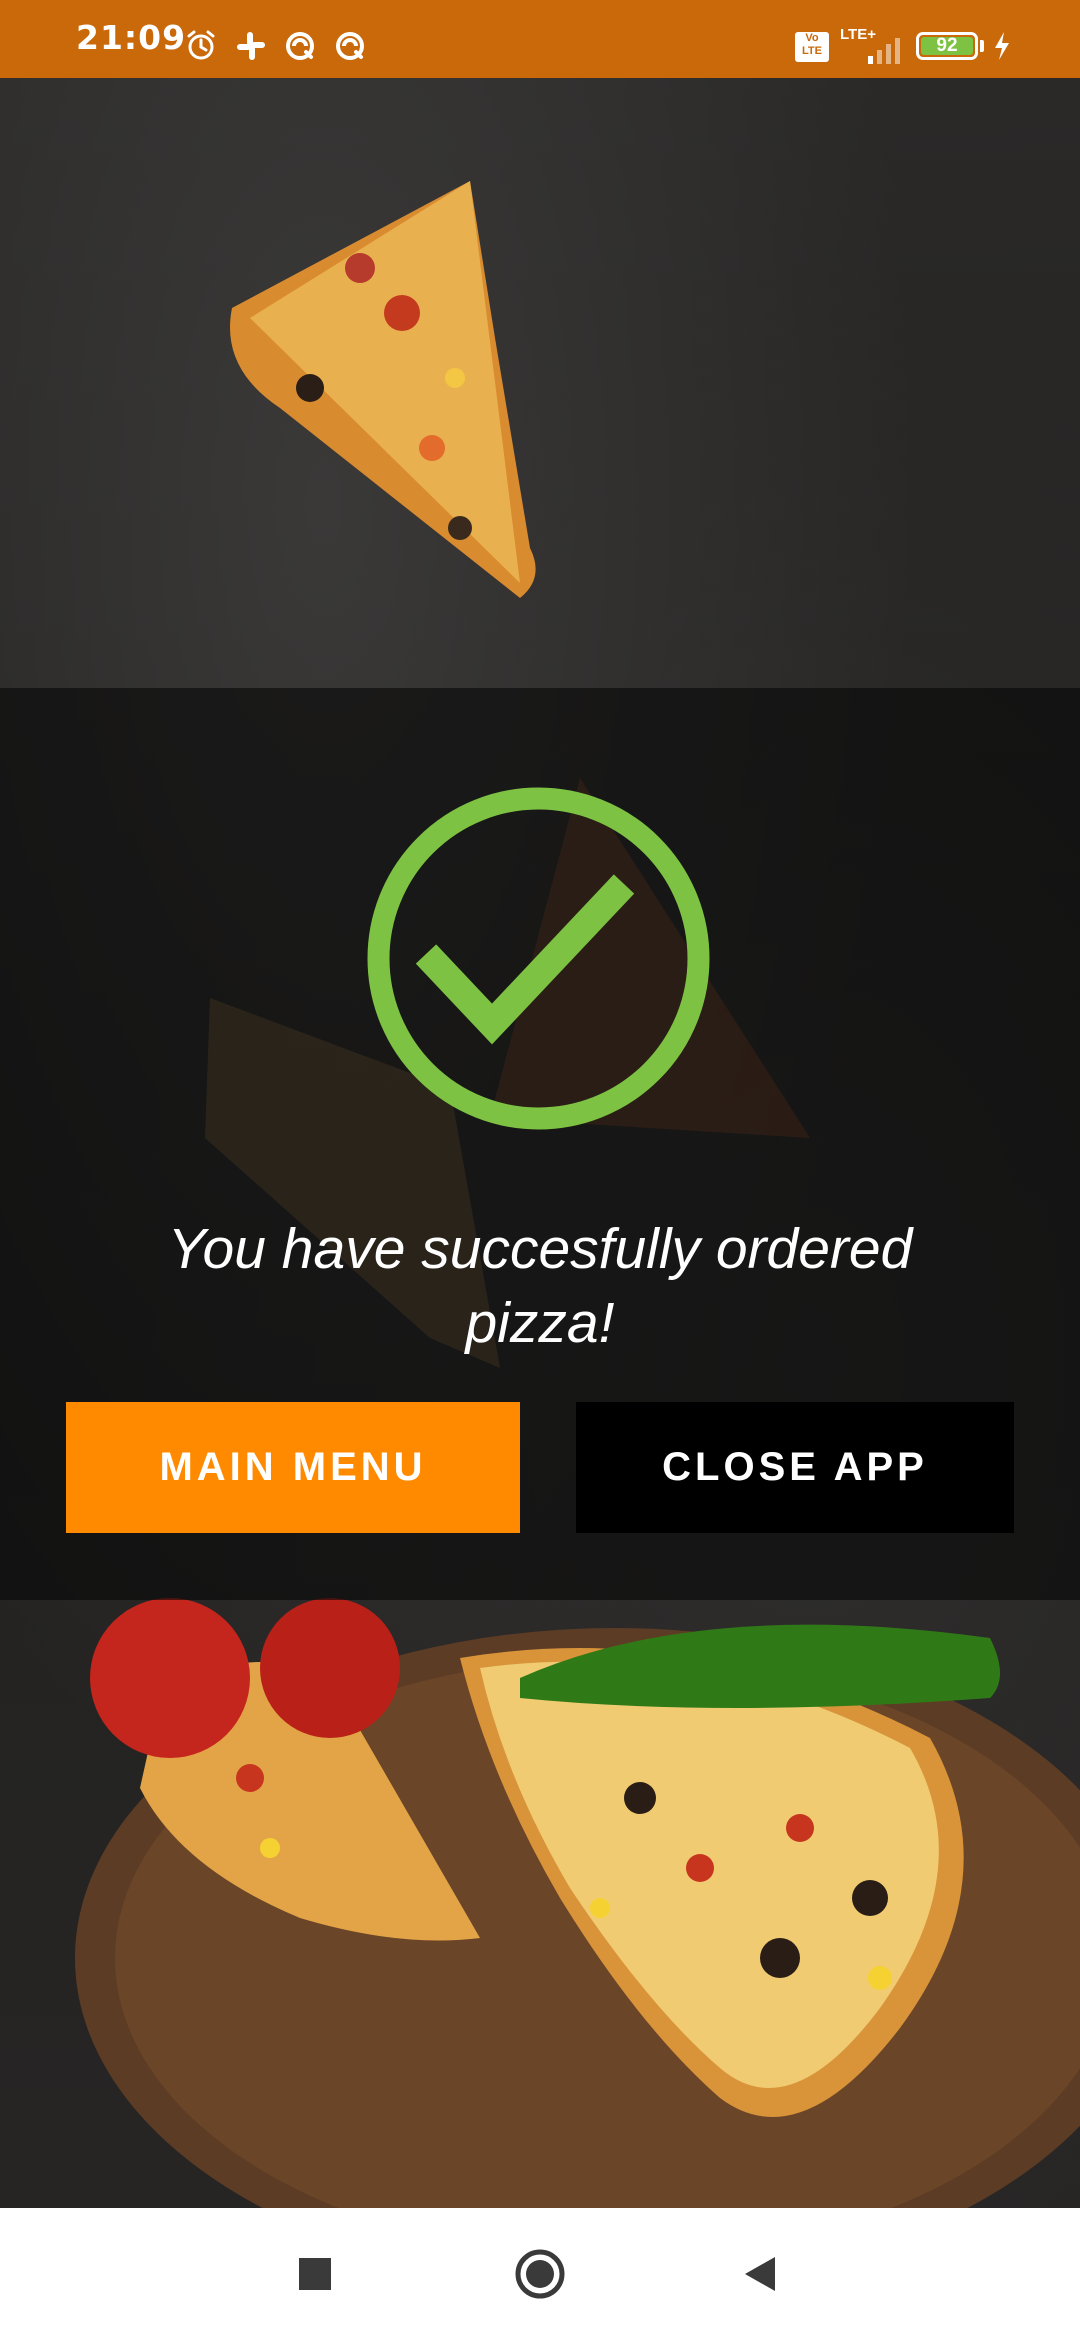 This screenshot has height=2340, width=1080. I want to click on volte-badge: Vo LTE, so click(812, 47).